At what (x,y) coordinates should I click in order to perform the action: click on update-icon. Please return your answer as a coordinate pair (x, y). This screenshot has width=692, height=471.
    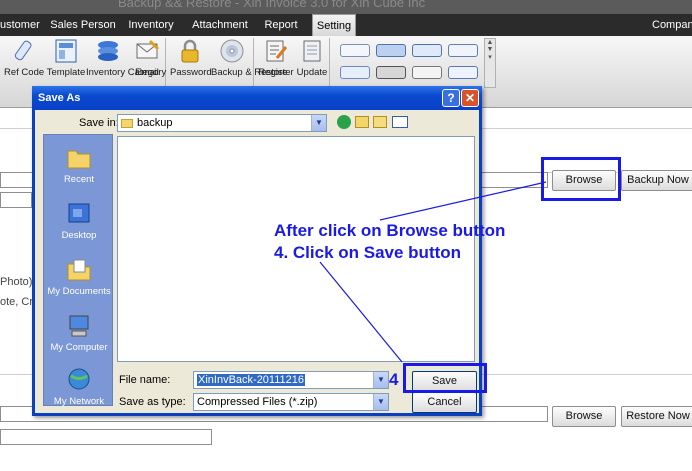
    Looking at the image, I should click on (312, 51).